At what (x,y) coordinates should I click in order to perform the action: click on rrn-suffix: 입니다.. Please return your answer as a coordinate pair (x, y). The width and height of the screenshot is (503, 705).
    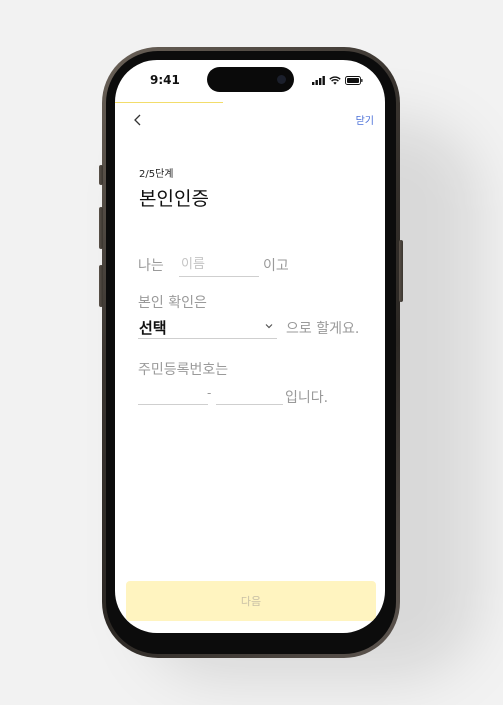
    Looking at the image, I should click on (307, 398).